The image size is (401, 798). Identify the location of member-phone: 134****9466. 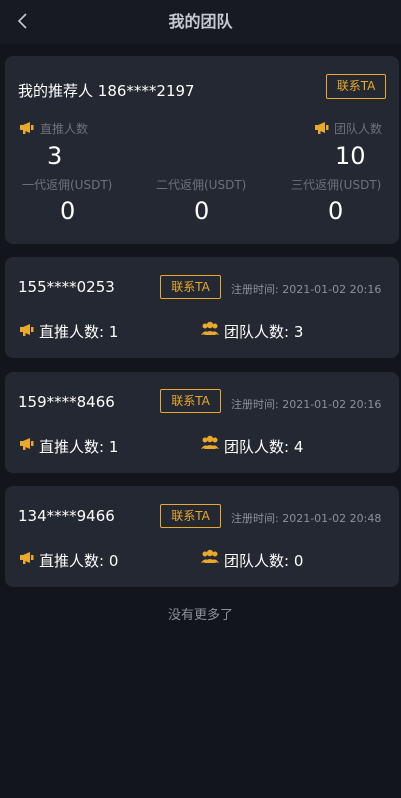
(66, 516).